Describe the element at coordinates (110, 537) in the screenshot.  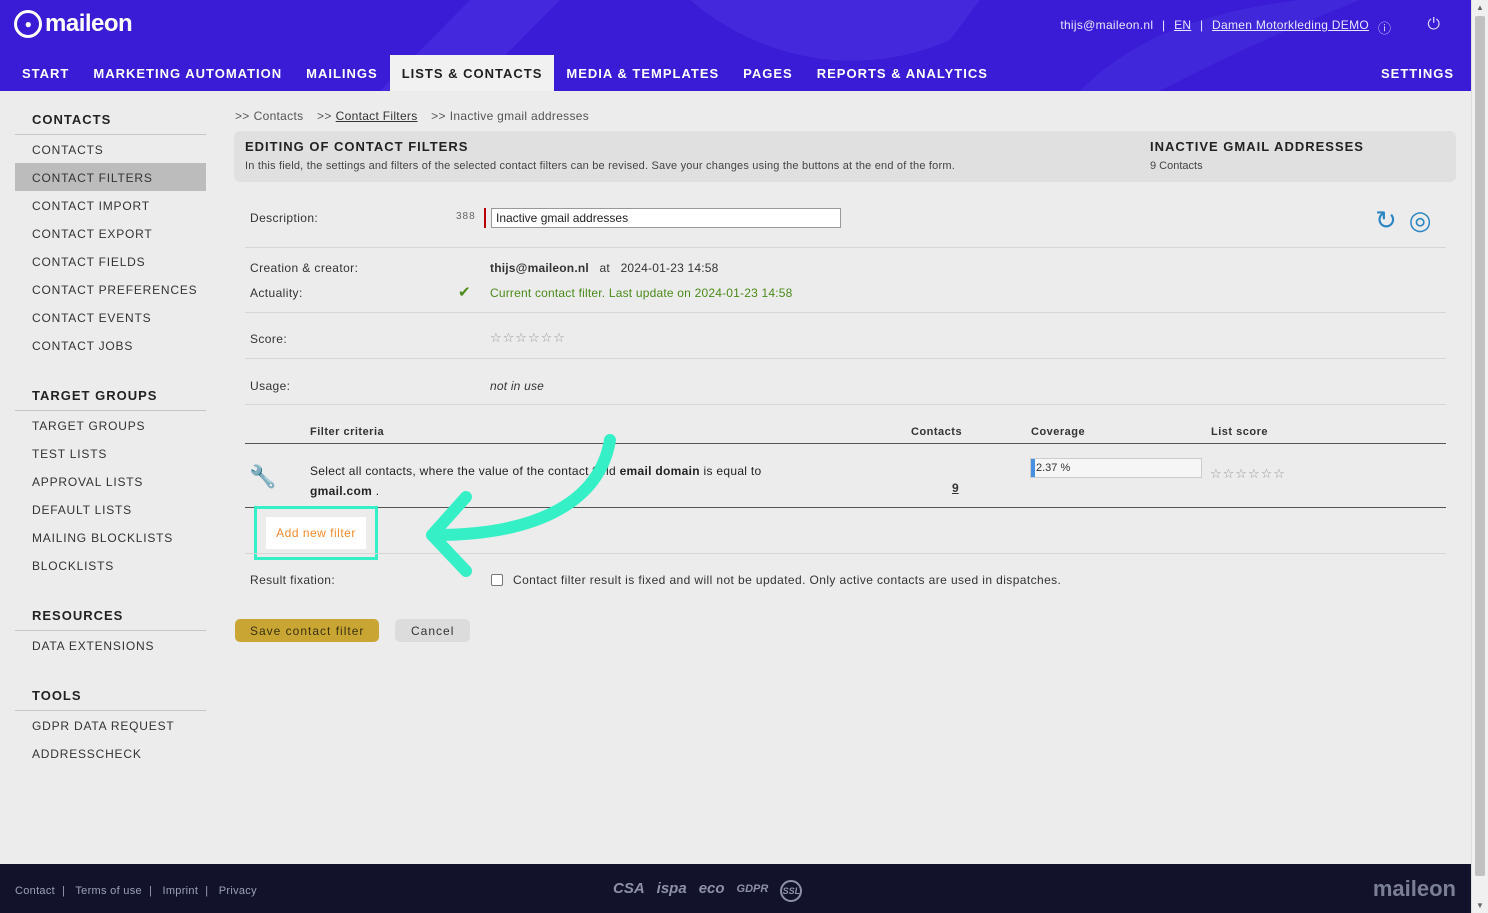
I see `sidebar-item-mailing-blocklists: MAILING BLOCKLISTS` at that location.